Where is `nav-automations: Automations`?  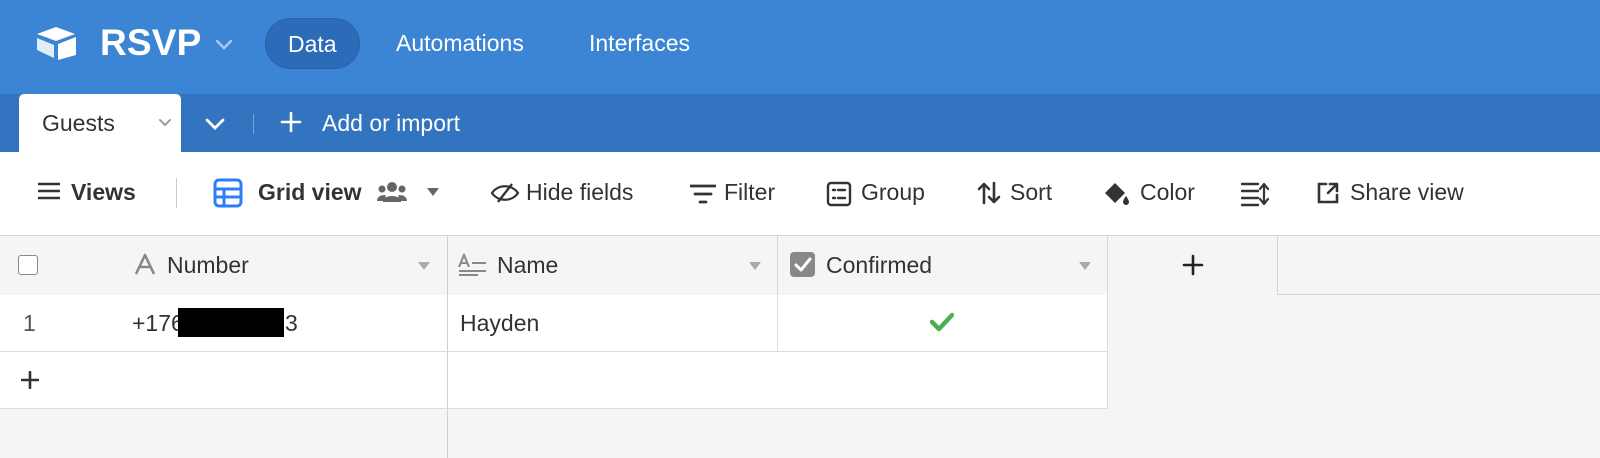 nav-automations: Automations is located at coordinates (460, 43).